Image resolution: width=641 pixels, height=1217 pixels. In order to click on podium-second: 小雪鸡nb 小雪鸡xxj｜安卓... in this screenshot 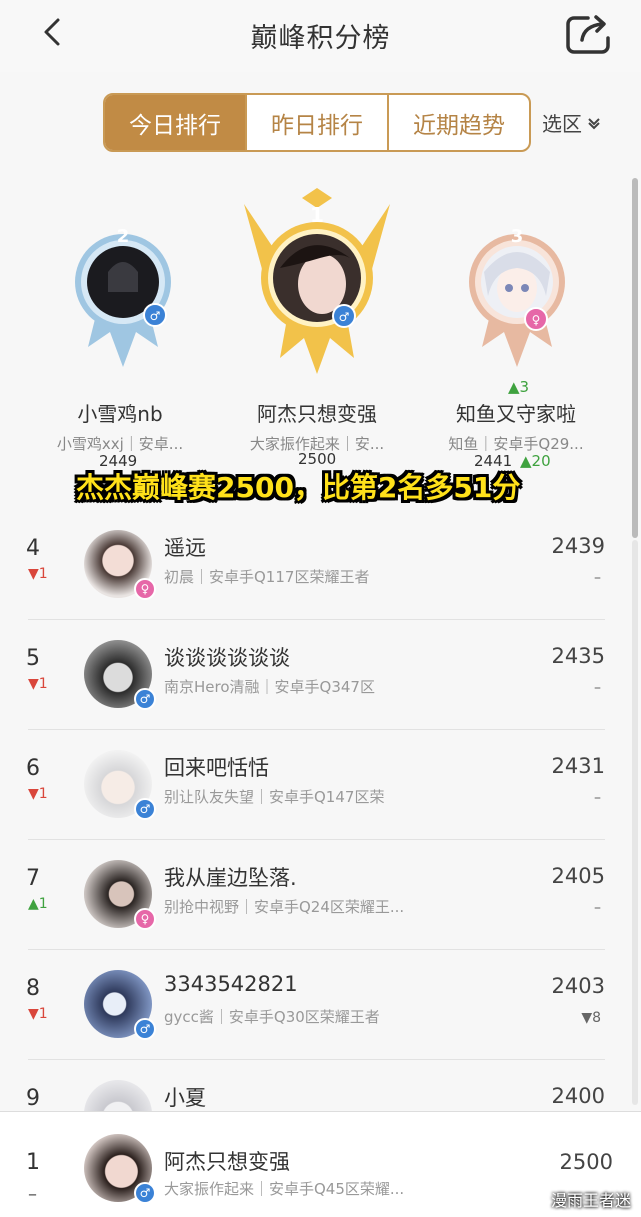, I will do `click(120, 426)`.